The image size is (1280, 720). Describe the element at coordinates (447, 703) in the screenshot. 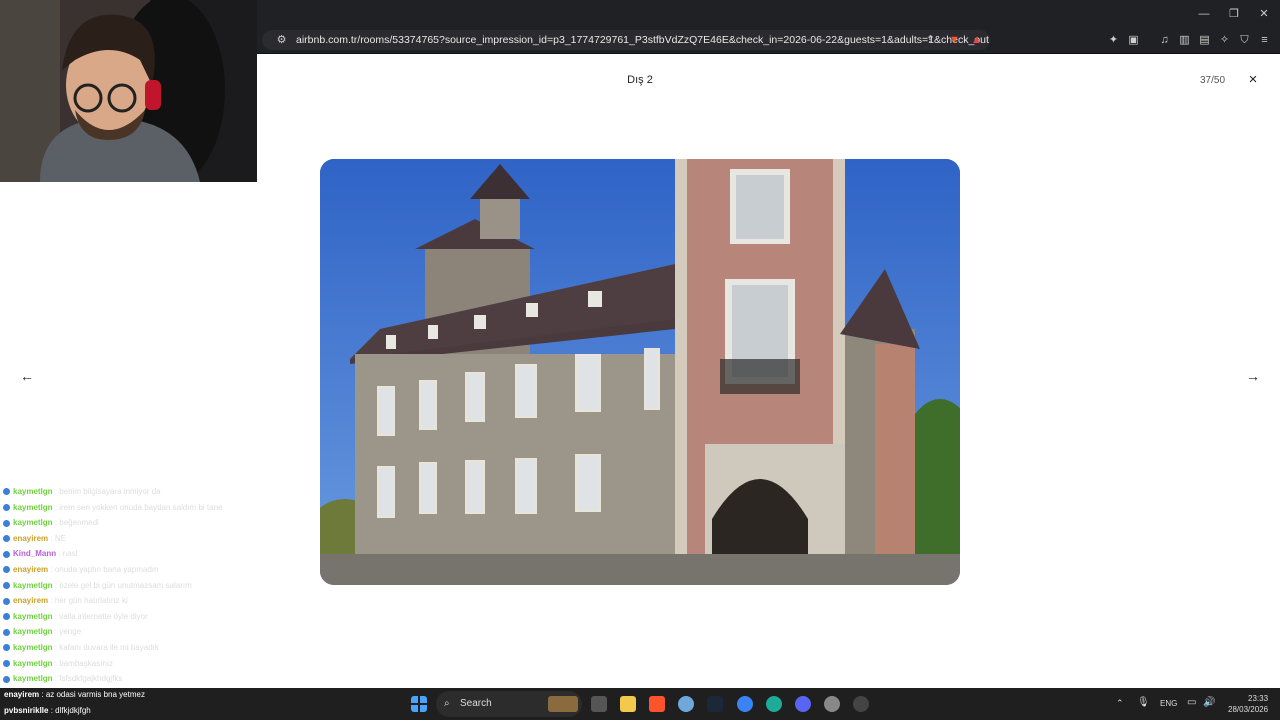

I see `search-icon: ⌕` at that location.